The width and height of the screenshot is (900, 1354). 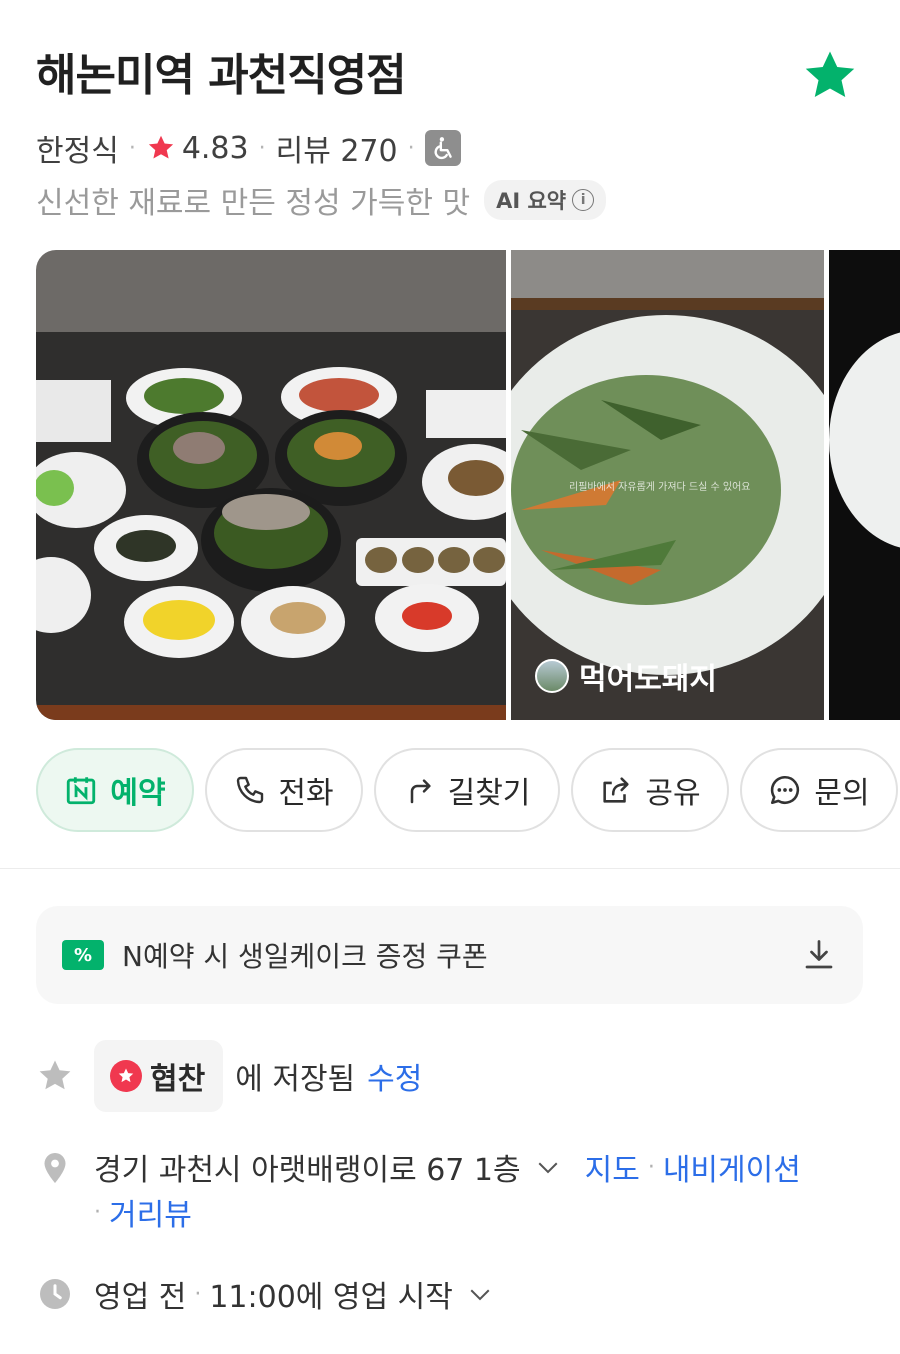 What do you see at coordinates (253, 203) in the screenshot?
I see `ai-summary-text: 신선한 재료로 만든 정성 가득한 맛` at bounding box center [253, 203].